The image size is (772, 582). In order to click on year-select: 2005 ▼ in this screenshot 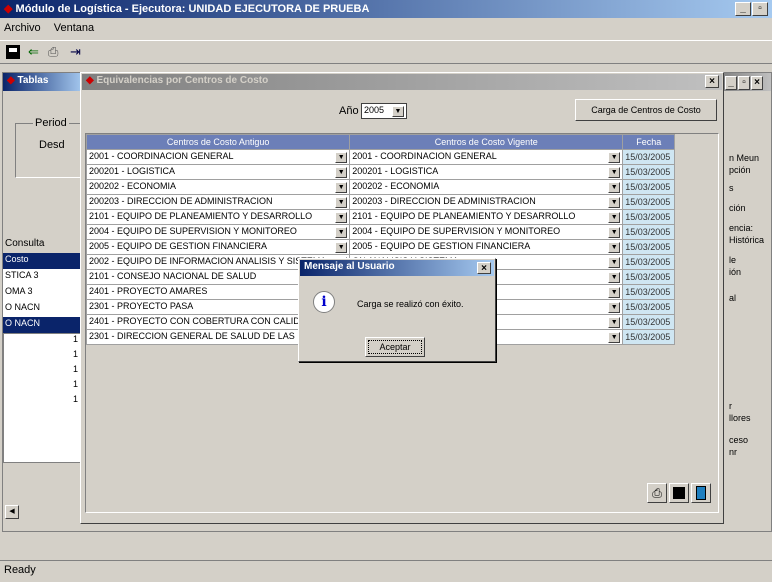, I will do `click(384, 111)`.